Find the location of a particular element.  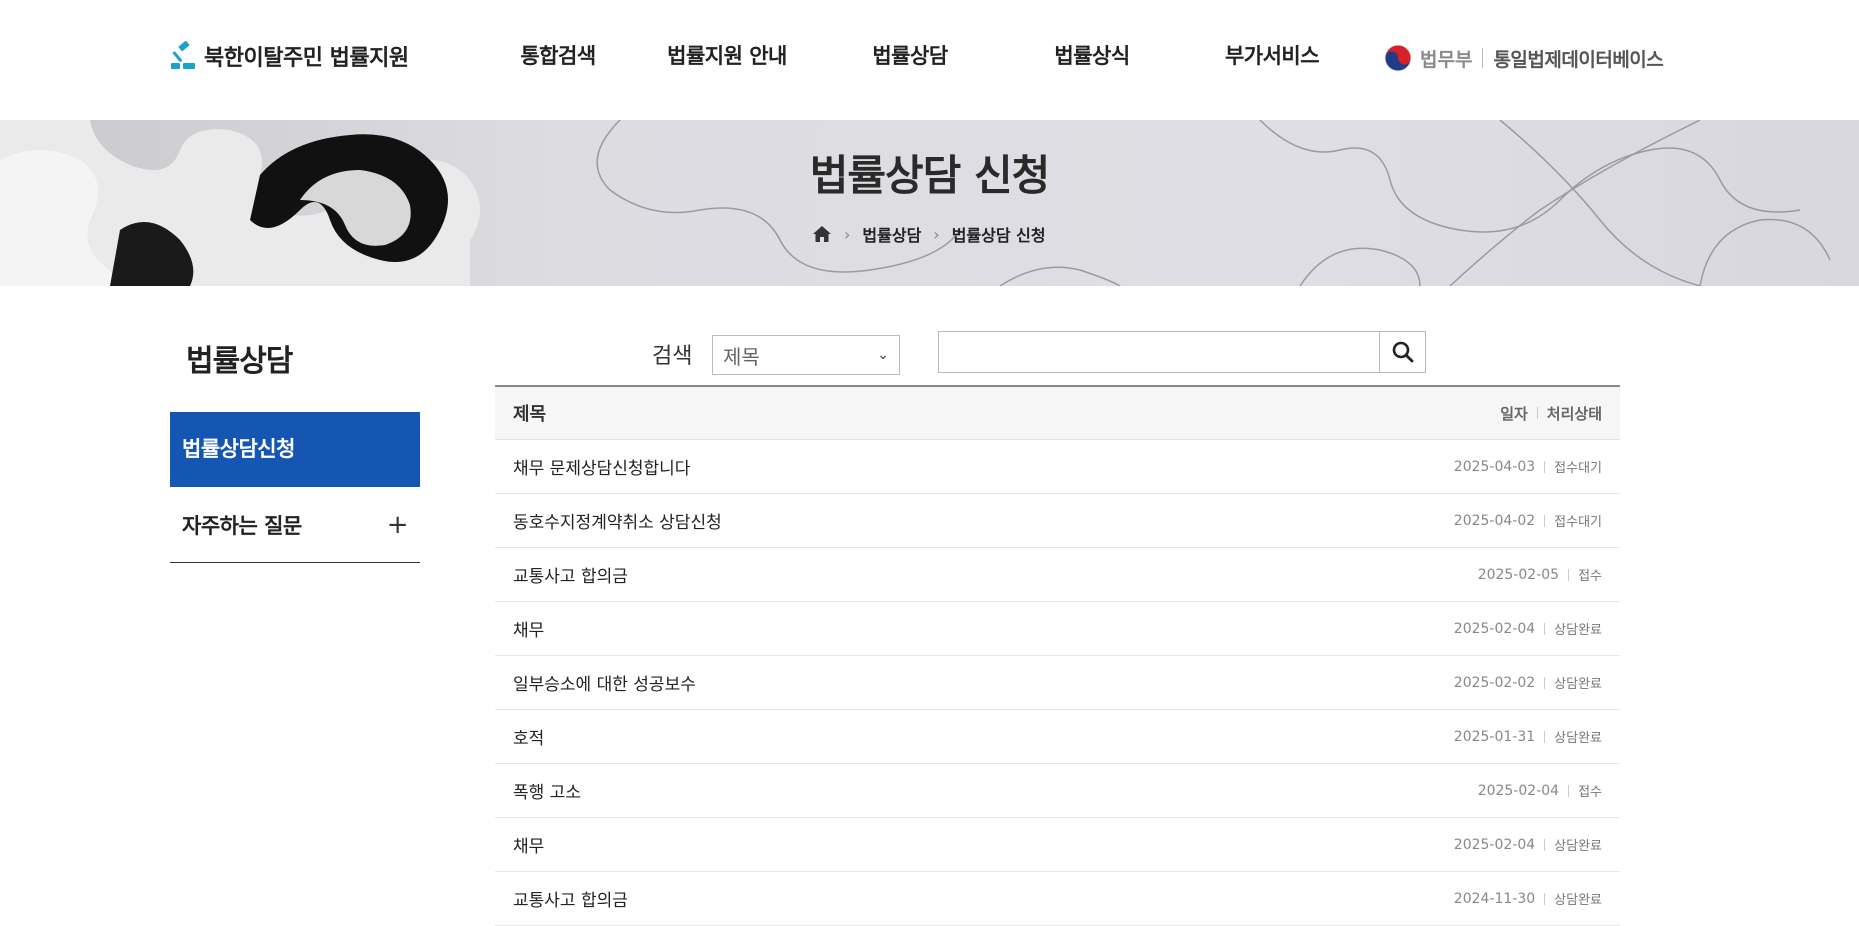

sidebar-item-faq: 자주하는 질문 + is located at coordinates (295, 525).